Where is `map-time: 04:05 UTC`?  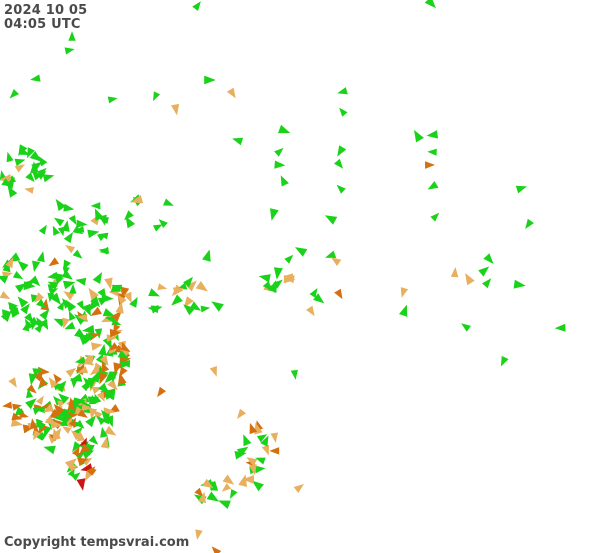
map-time: 04:05 UTC is located at coordinates (42, 24).